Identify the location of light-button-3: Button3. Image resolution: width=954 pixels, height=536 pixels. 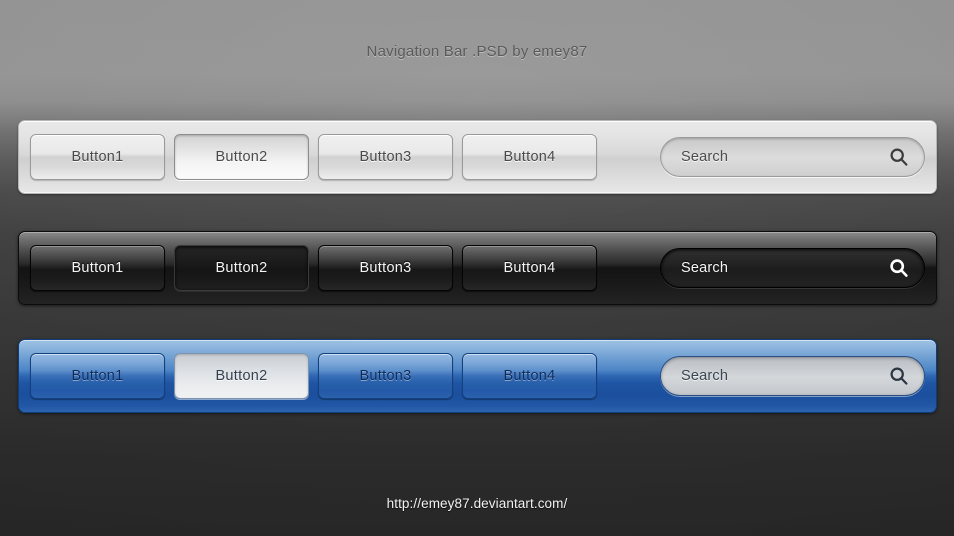
(385, 157).